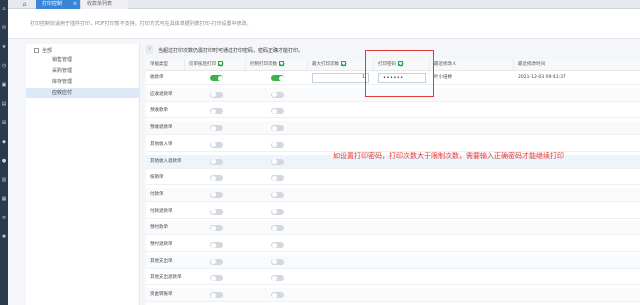 The height and width of the screenshot is (305, 640). What do you see at coordinates (277, 65) in the screenshot?
I see `column-header: 控制打印次数` at bounding box center [277, 65].